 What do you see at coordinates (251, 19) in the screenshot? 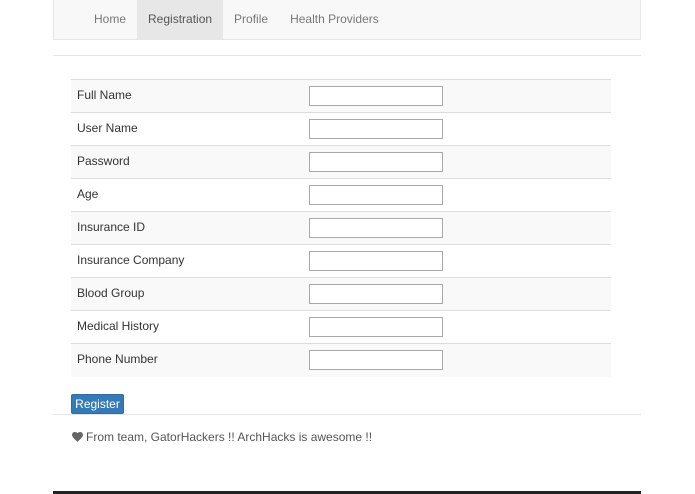
I see `nav-item-profile: Profile` at bounding box center [251, 19].